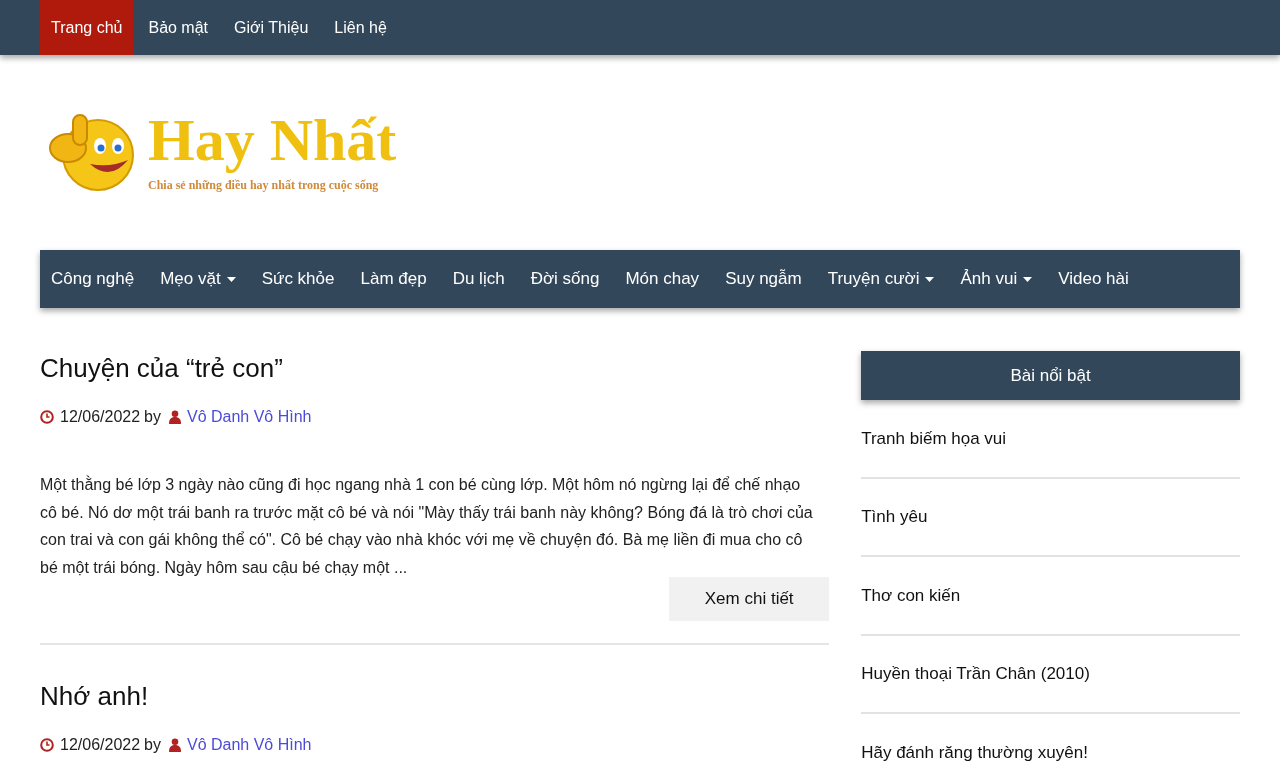 This screenshot has height=768, width=1280. What do you see at coordinates (749, 599) in the screenshot?
I see `read-more-button: Xem chi tiết` at bounding box center [749, 599].